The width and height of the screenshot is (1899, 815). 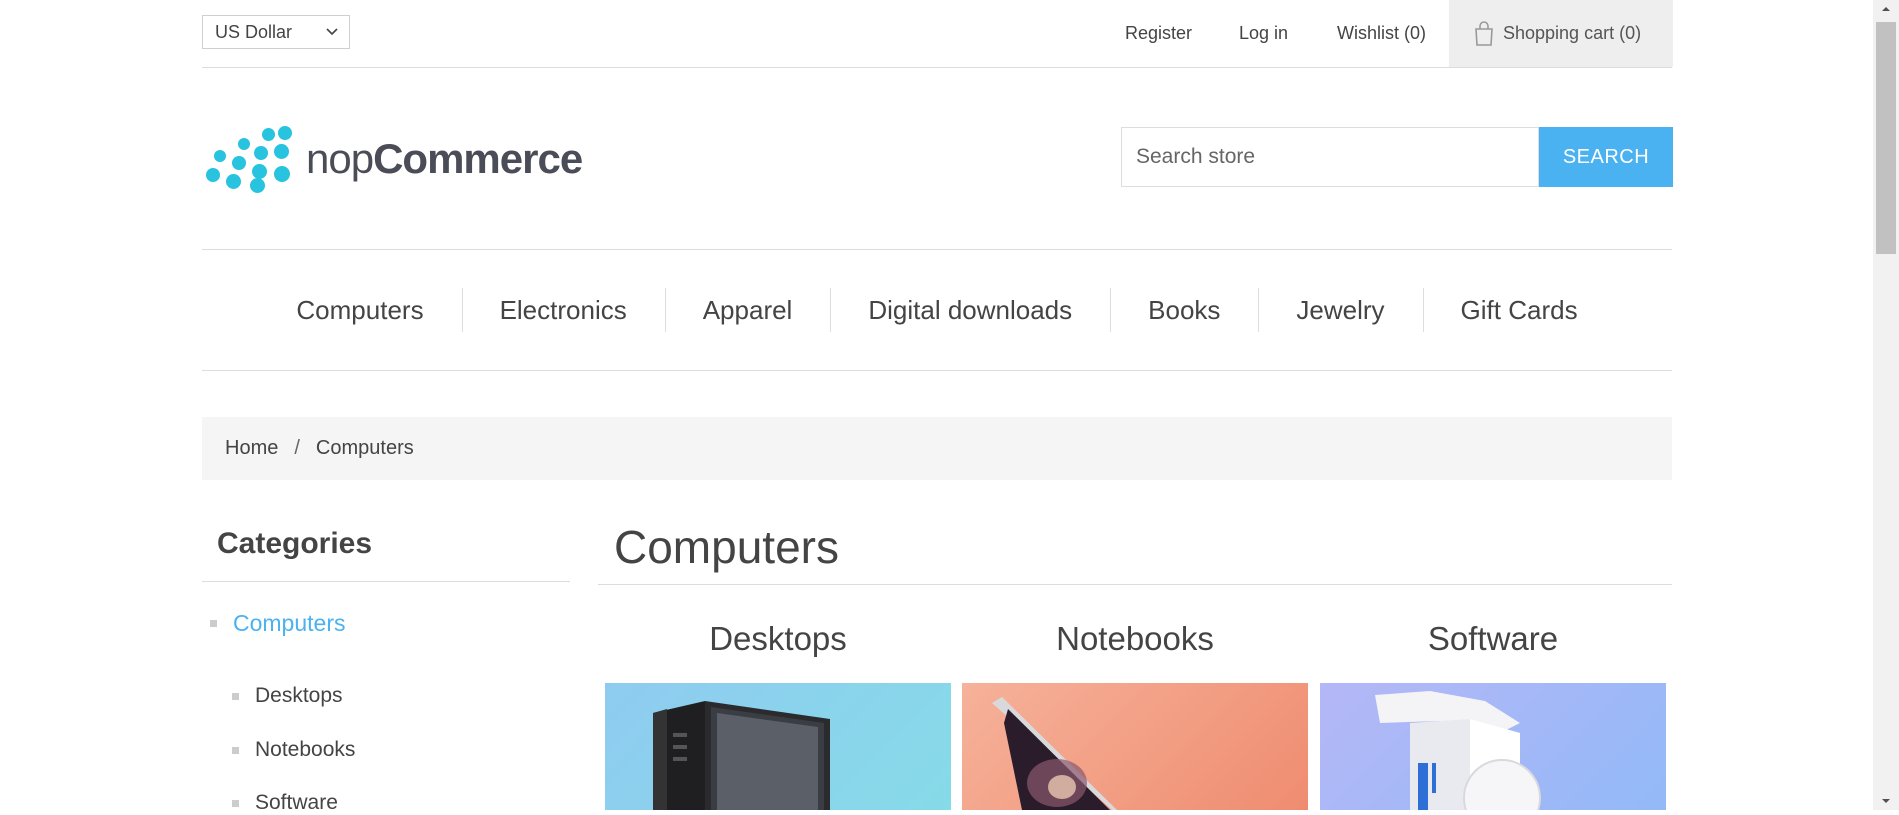 I want to click on sidebar-divider, so click(x=386, y=581).